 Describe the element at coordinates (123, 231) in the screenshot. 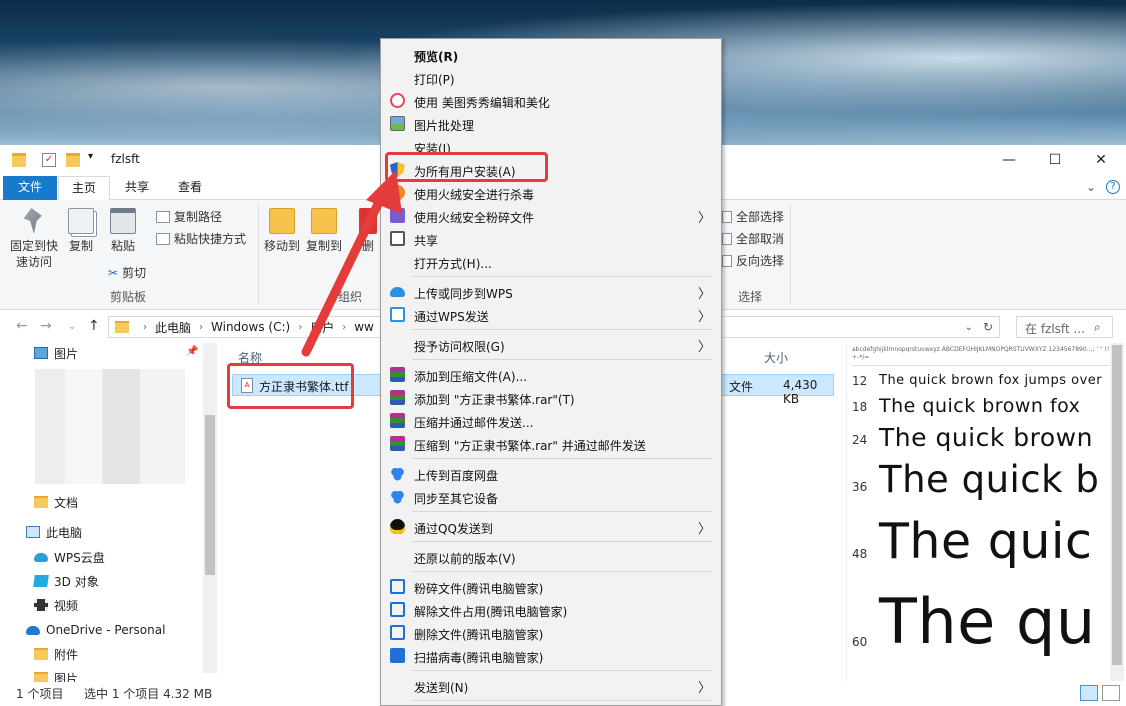

I see `paste-button: 粘贴` at that location.